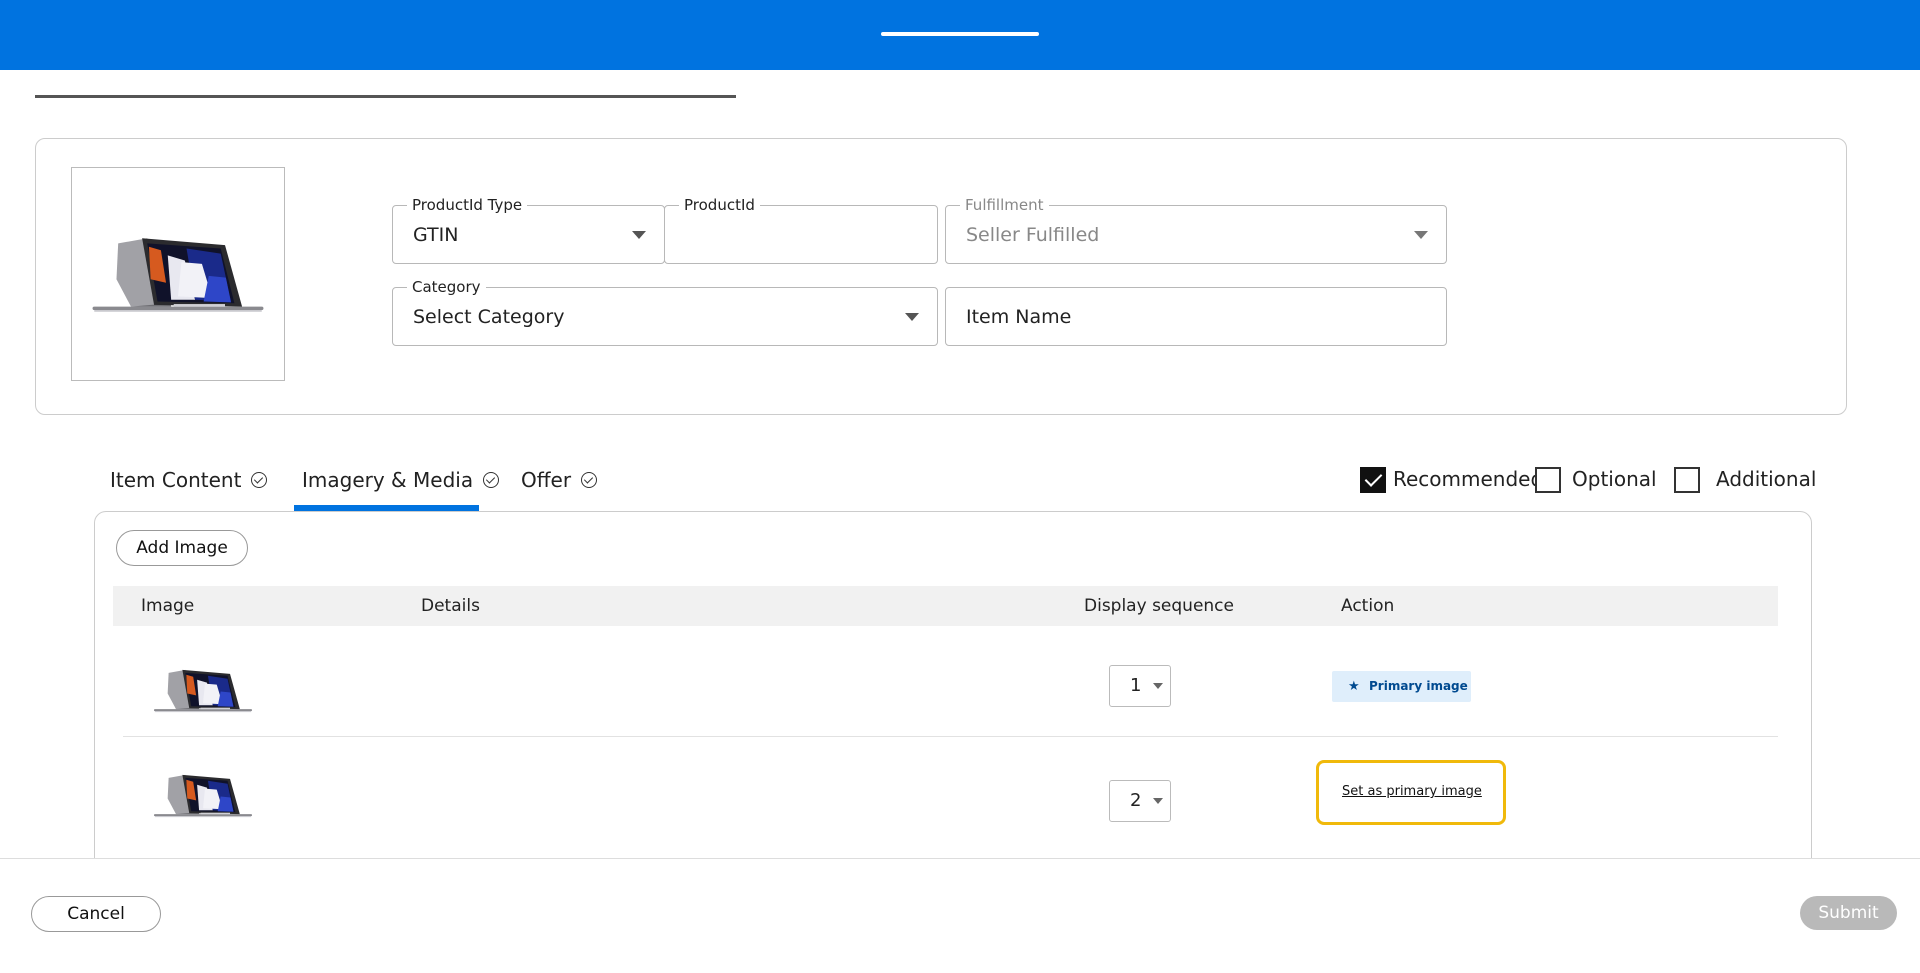  I want to click on primary-image-badge: ★ Primary image, so click(1401, 686).